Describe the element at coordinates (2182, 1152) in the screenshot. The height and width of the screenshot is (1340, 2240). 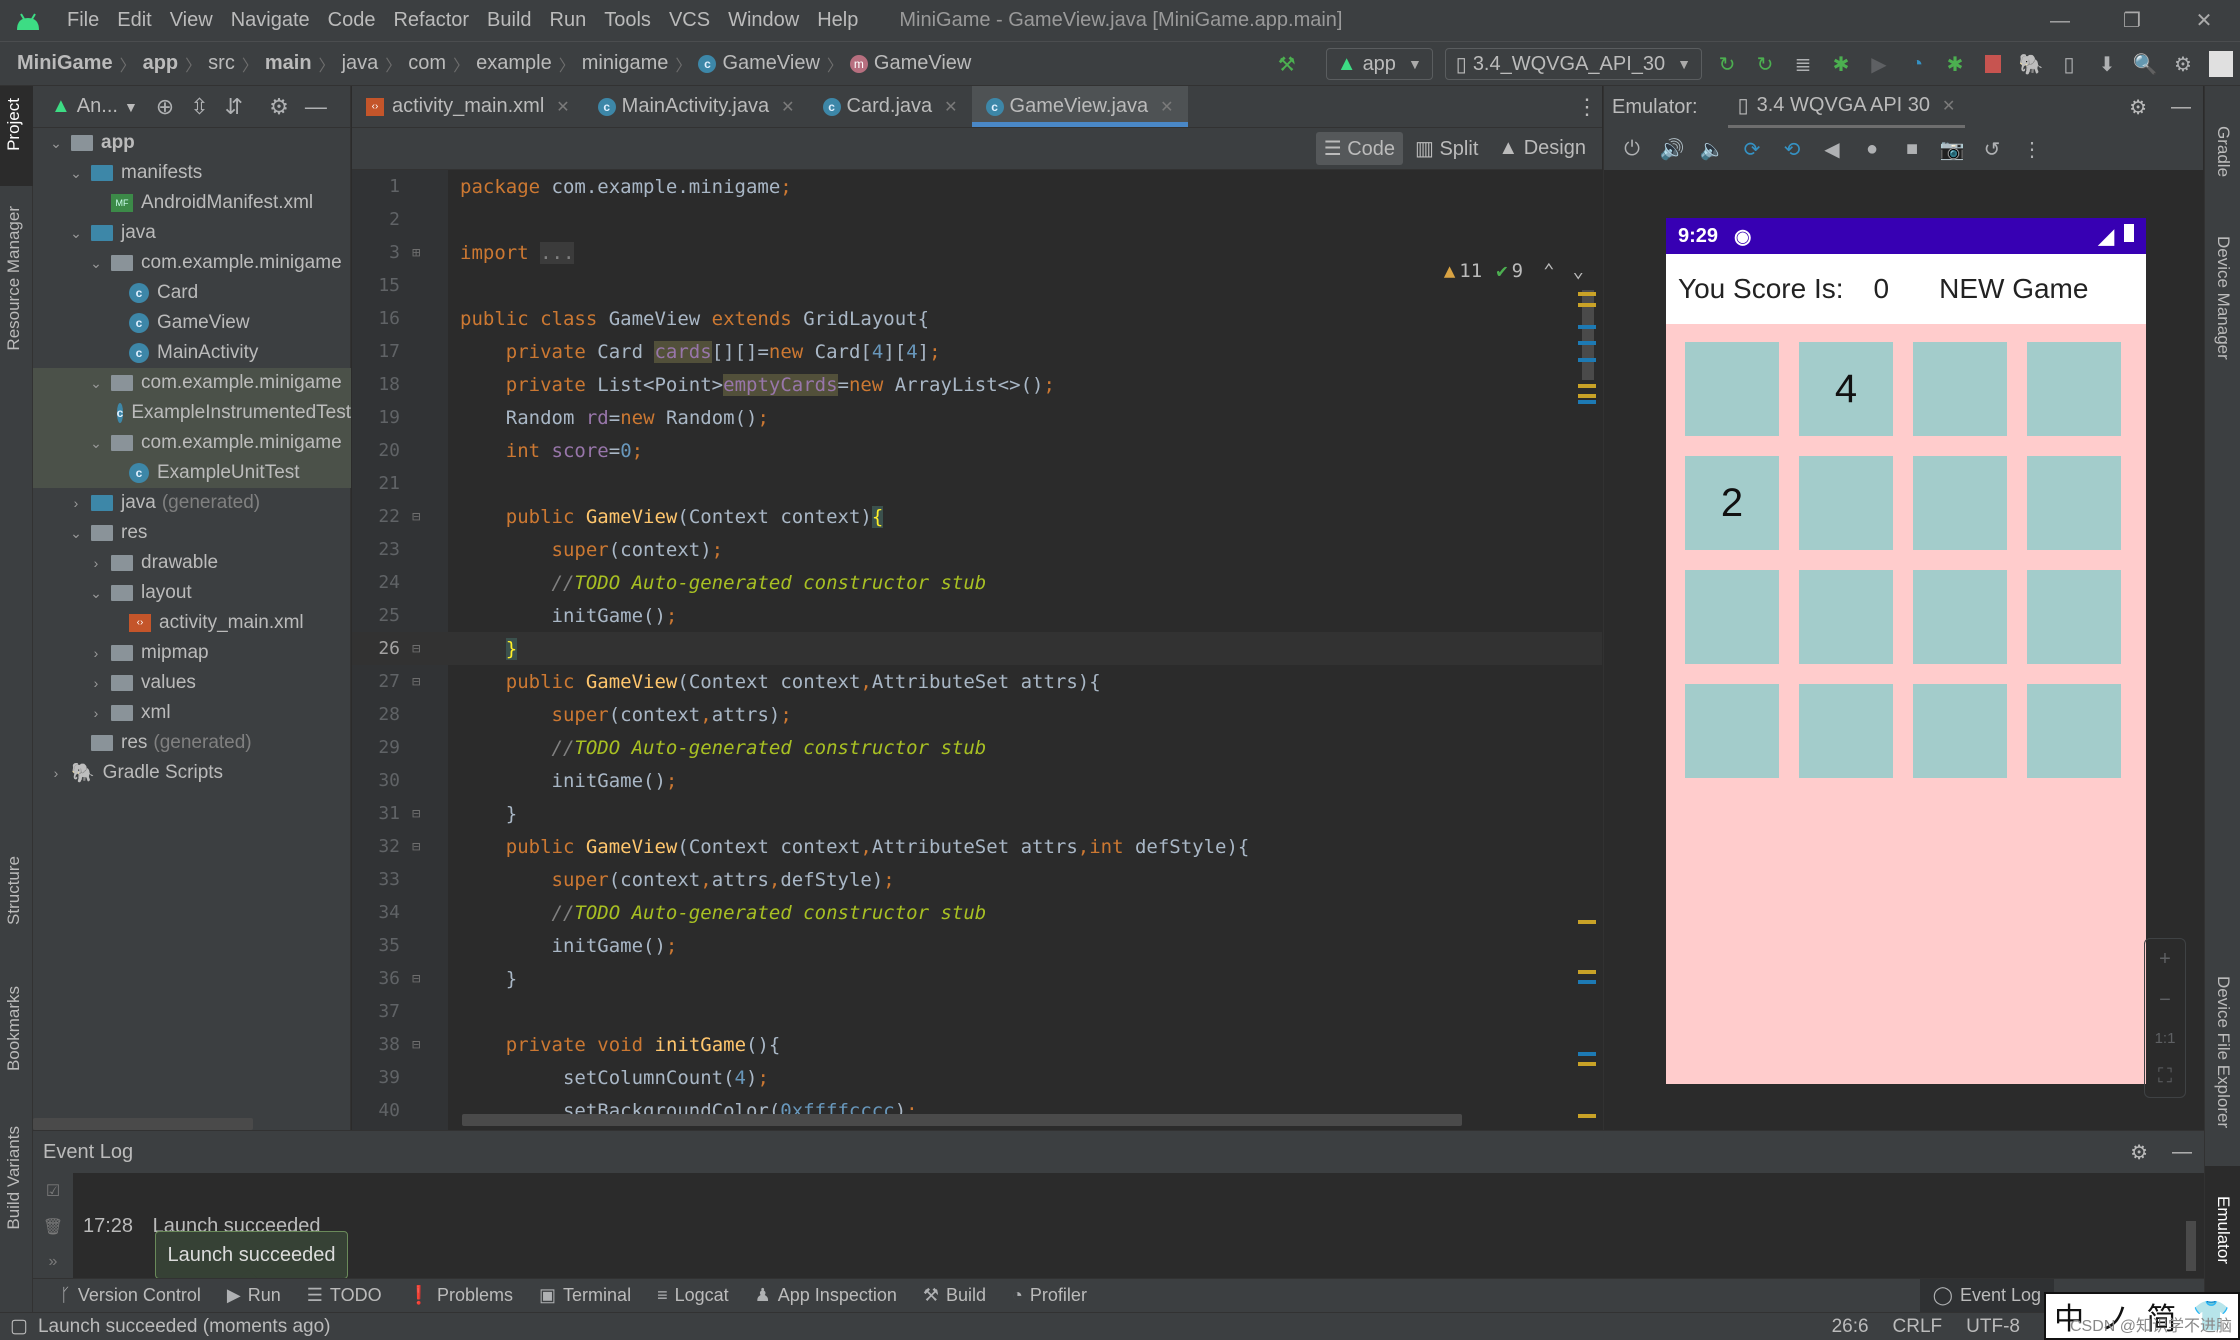
I see `minimize-panel-icon: —` at that location.